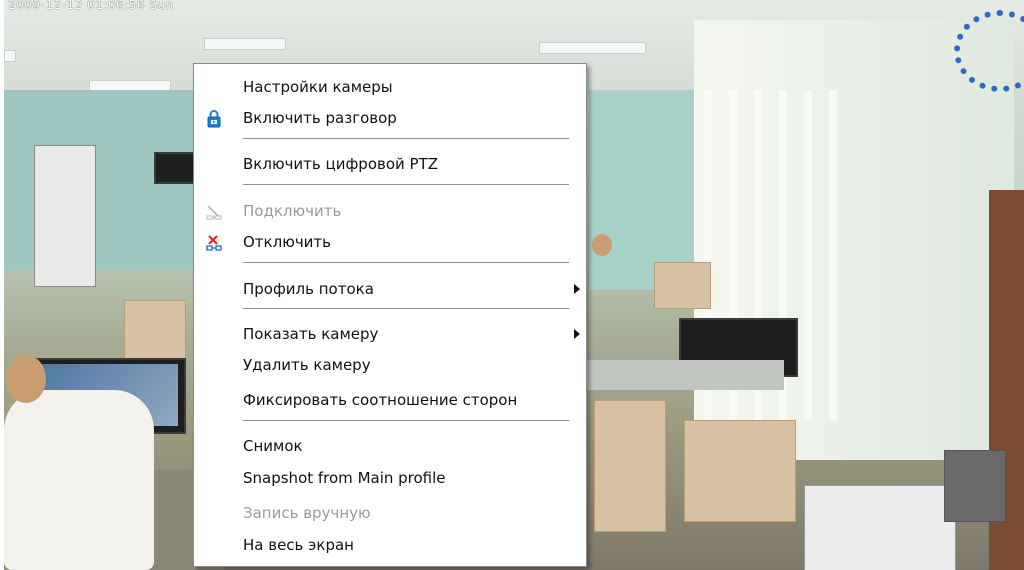 Image resolution: width=1024 pixels, height=570 pixels. I want to click on menu-item-enable-talk: Включить разговор, so click(390, 119).